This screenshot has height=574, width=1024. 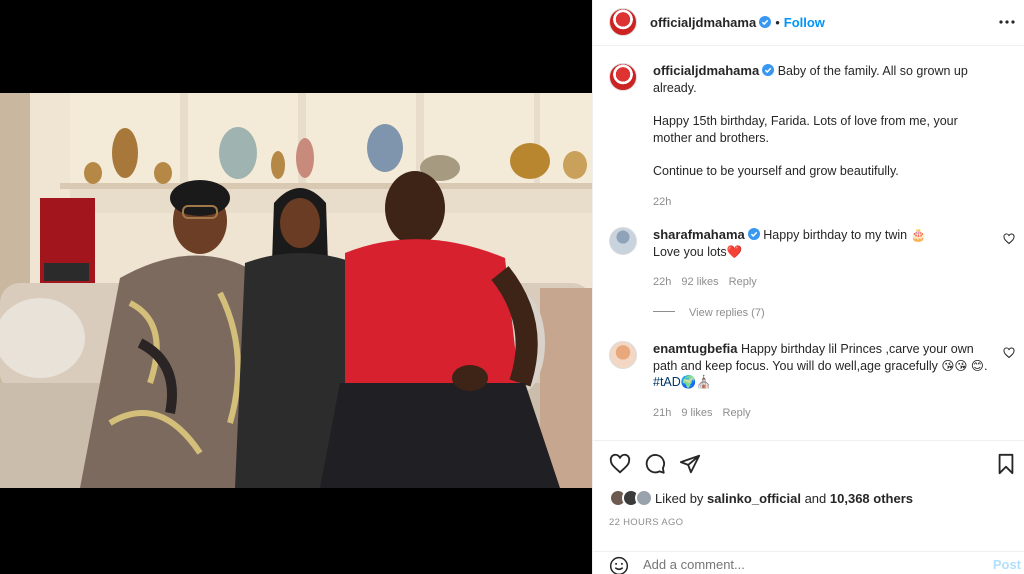 I want to click on comment-hashtag: #tAD, so click(x=667, y=382).